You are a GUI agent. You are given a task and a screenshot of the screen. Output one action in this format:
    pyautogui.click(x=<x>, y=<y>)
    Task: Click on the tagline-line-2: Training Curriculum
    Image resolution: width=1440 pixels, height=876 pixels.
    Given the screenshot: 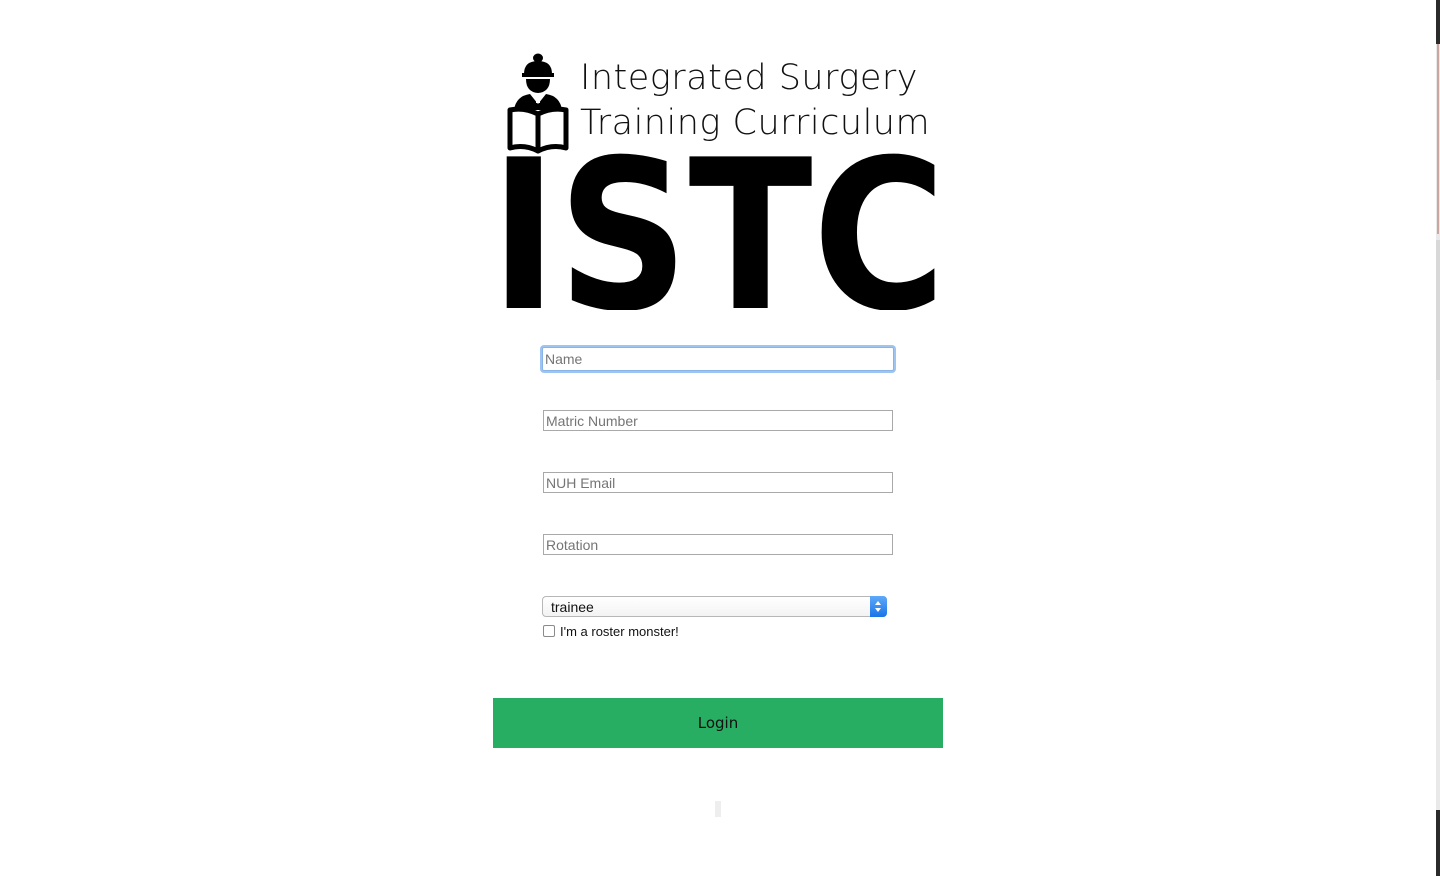 What is the action you would take?
    pyautogui.click(x=755, y=123)
    